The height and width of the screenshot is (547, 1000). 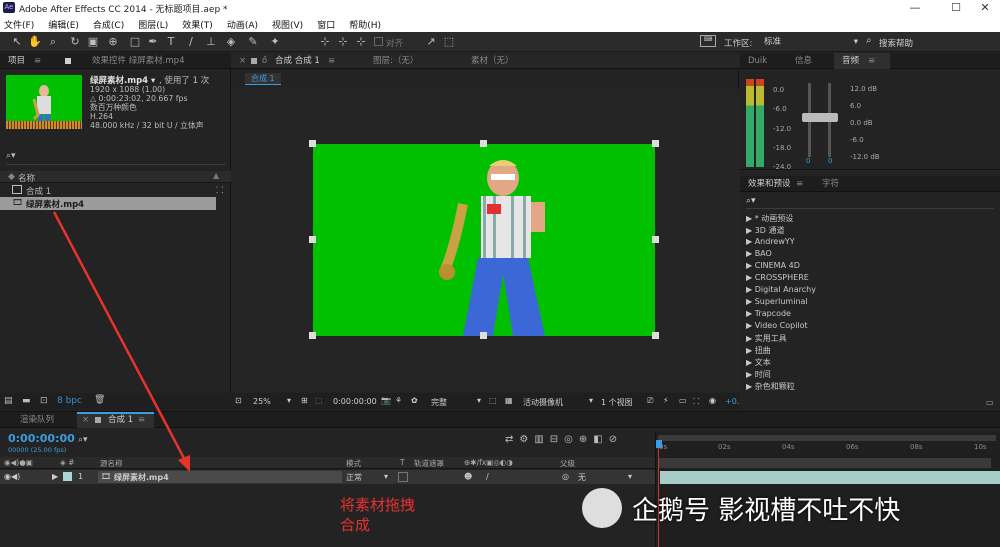 What do you see at coordinates (766, 511) in the screenshot?
I see `watermark-text: 企鹅号 影视槽不吐不快` at bounding box center [766, 511].